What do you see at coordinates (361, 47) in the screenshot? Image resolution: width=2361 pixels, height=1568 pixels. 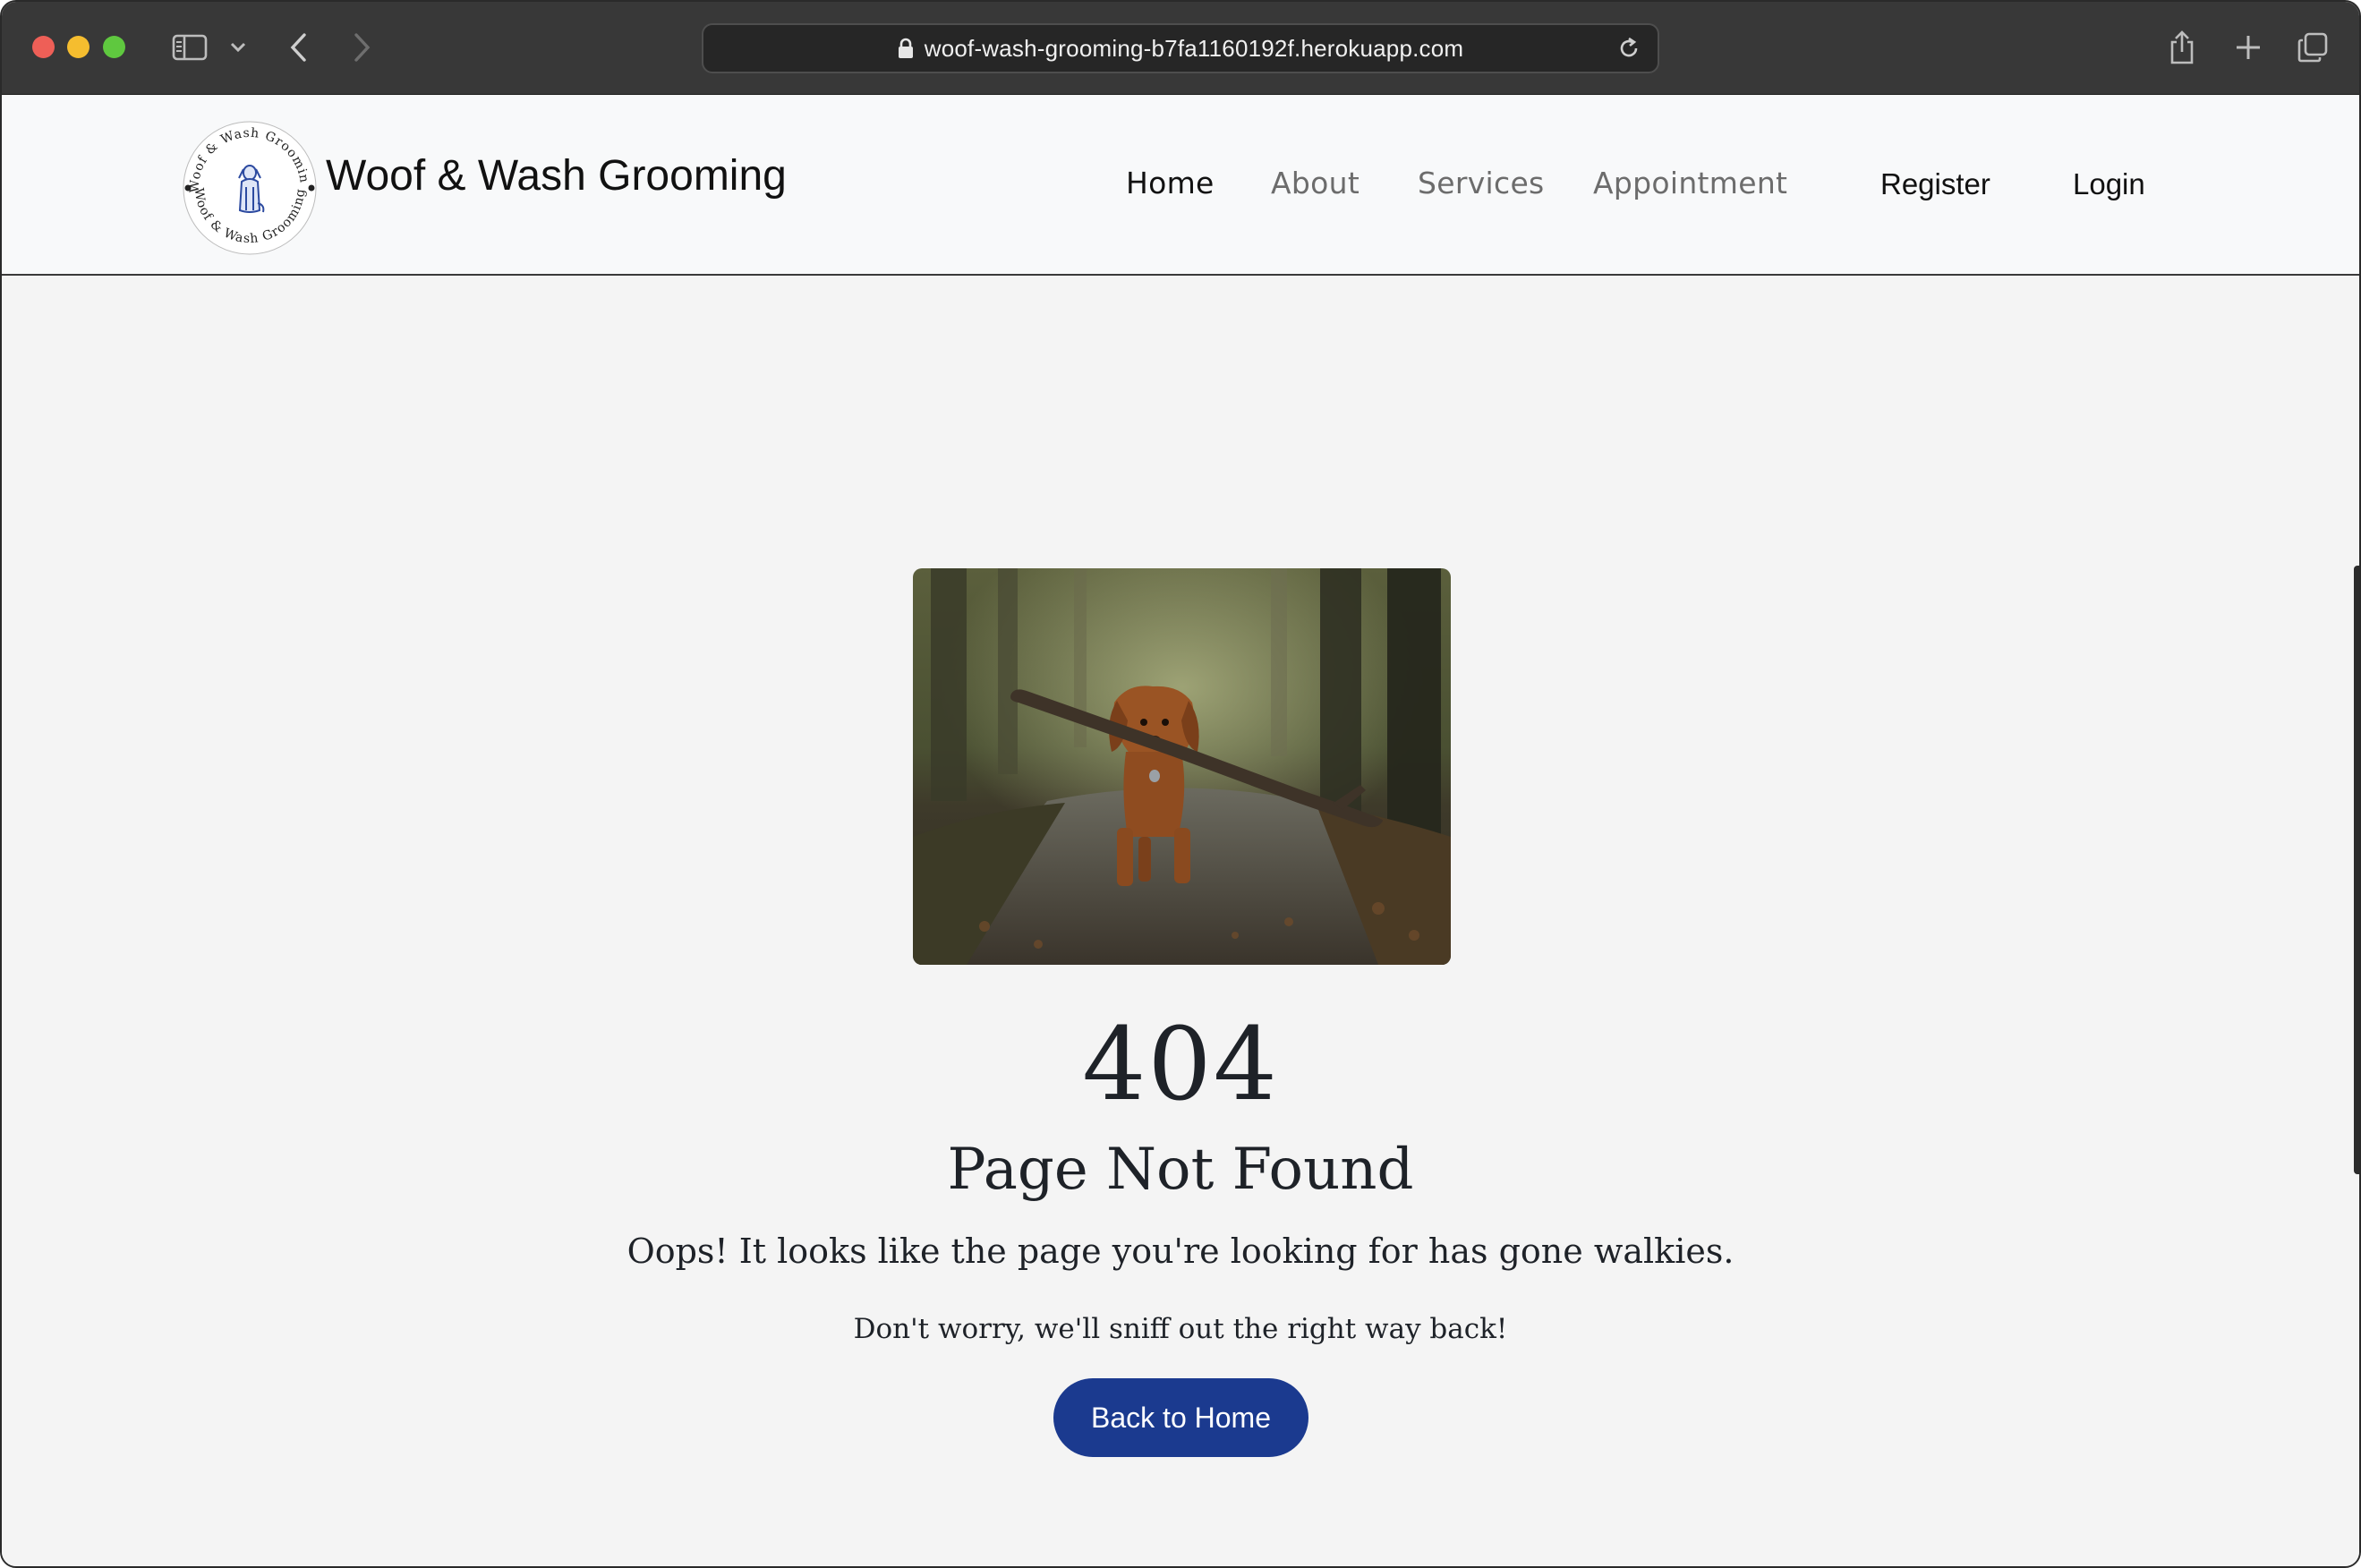 I see `forward-arrow-icon` at bounding box center [361, 47].